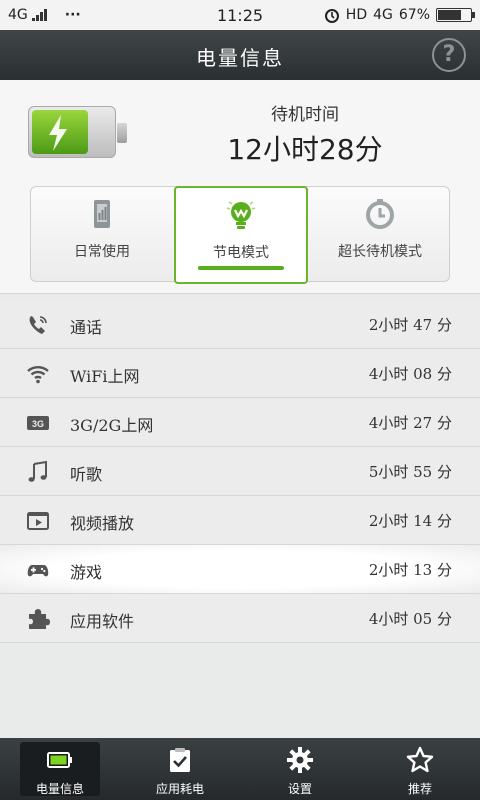 This screenshot has height=800, width=480. Describe the element at coordinates (410, 423) in the screenshot. I see `list-item-time: 4小时 27 分` at that location.